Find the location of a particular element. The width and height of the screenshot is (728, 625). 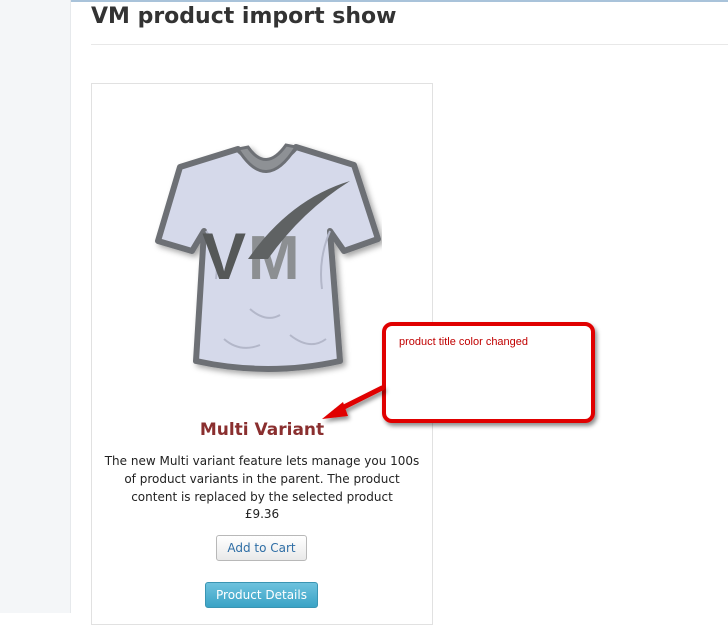

annotation-text: product title color changed is located at coordinates (464, 342).